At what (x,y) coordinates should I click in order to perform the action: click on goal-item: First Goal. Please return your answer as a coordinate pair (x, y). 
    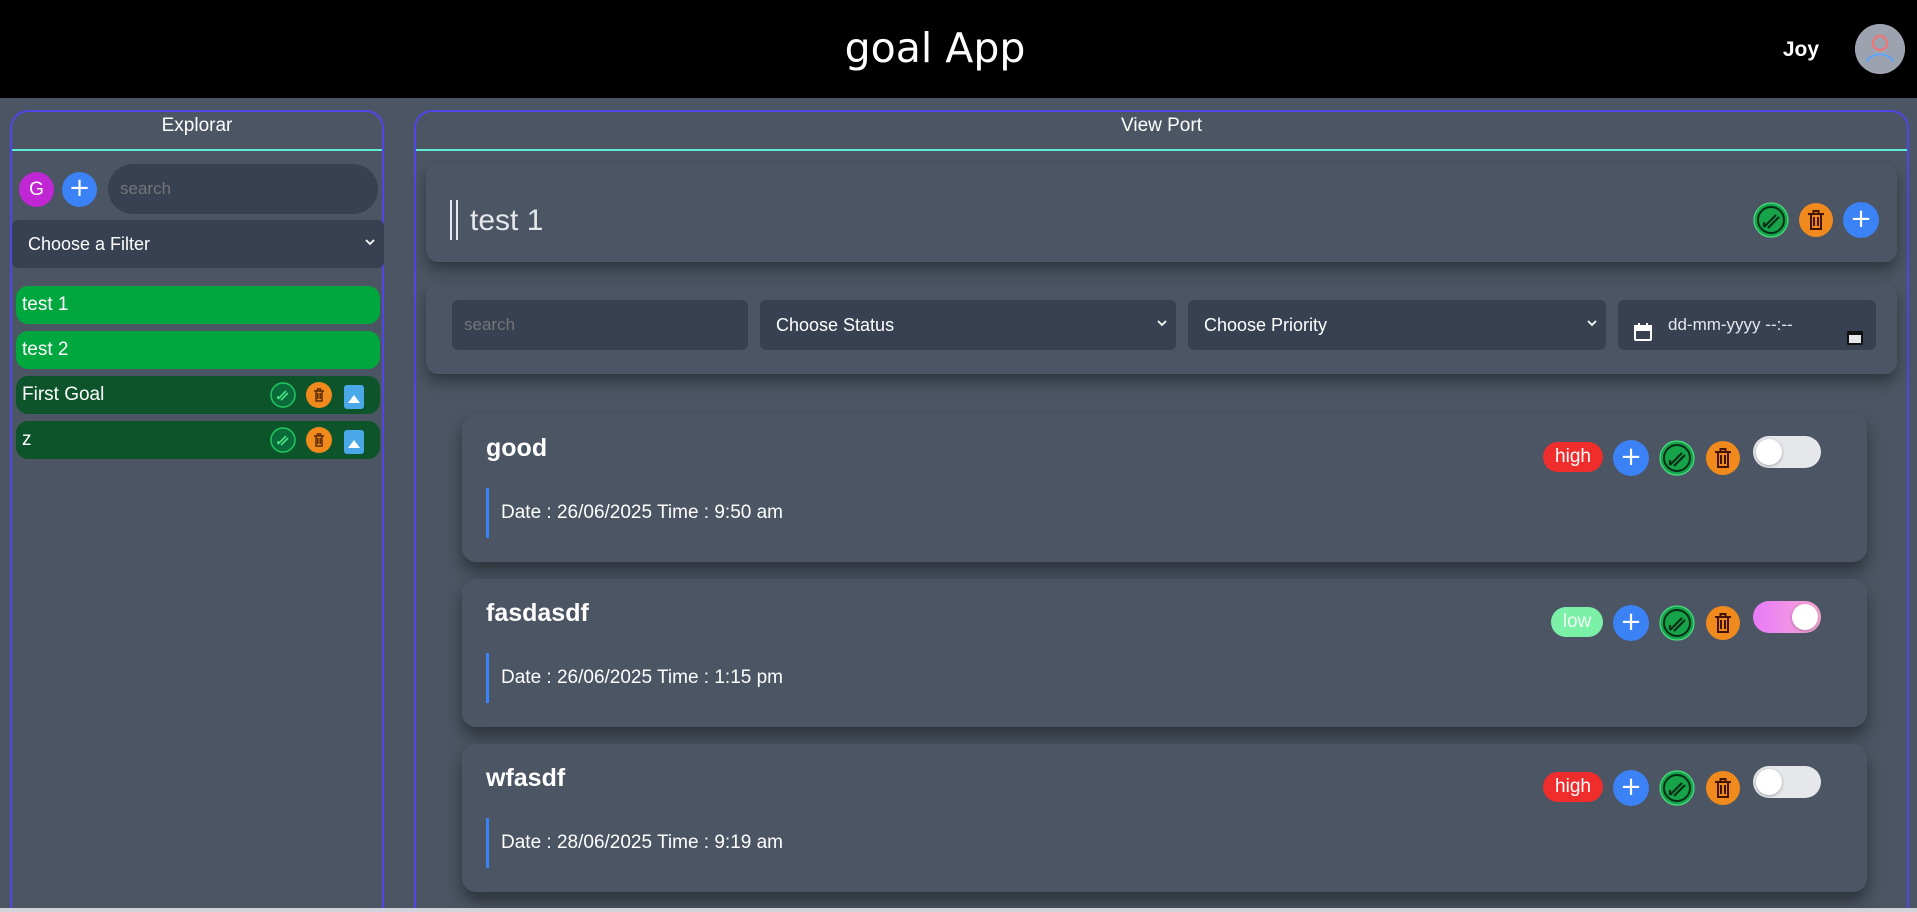
    Looking at the image, I should click on (198, 395).